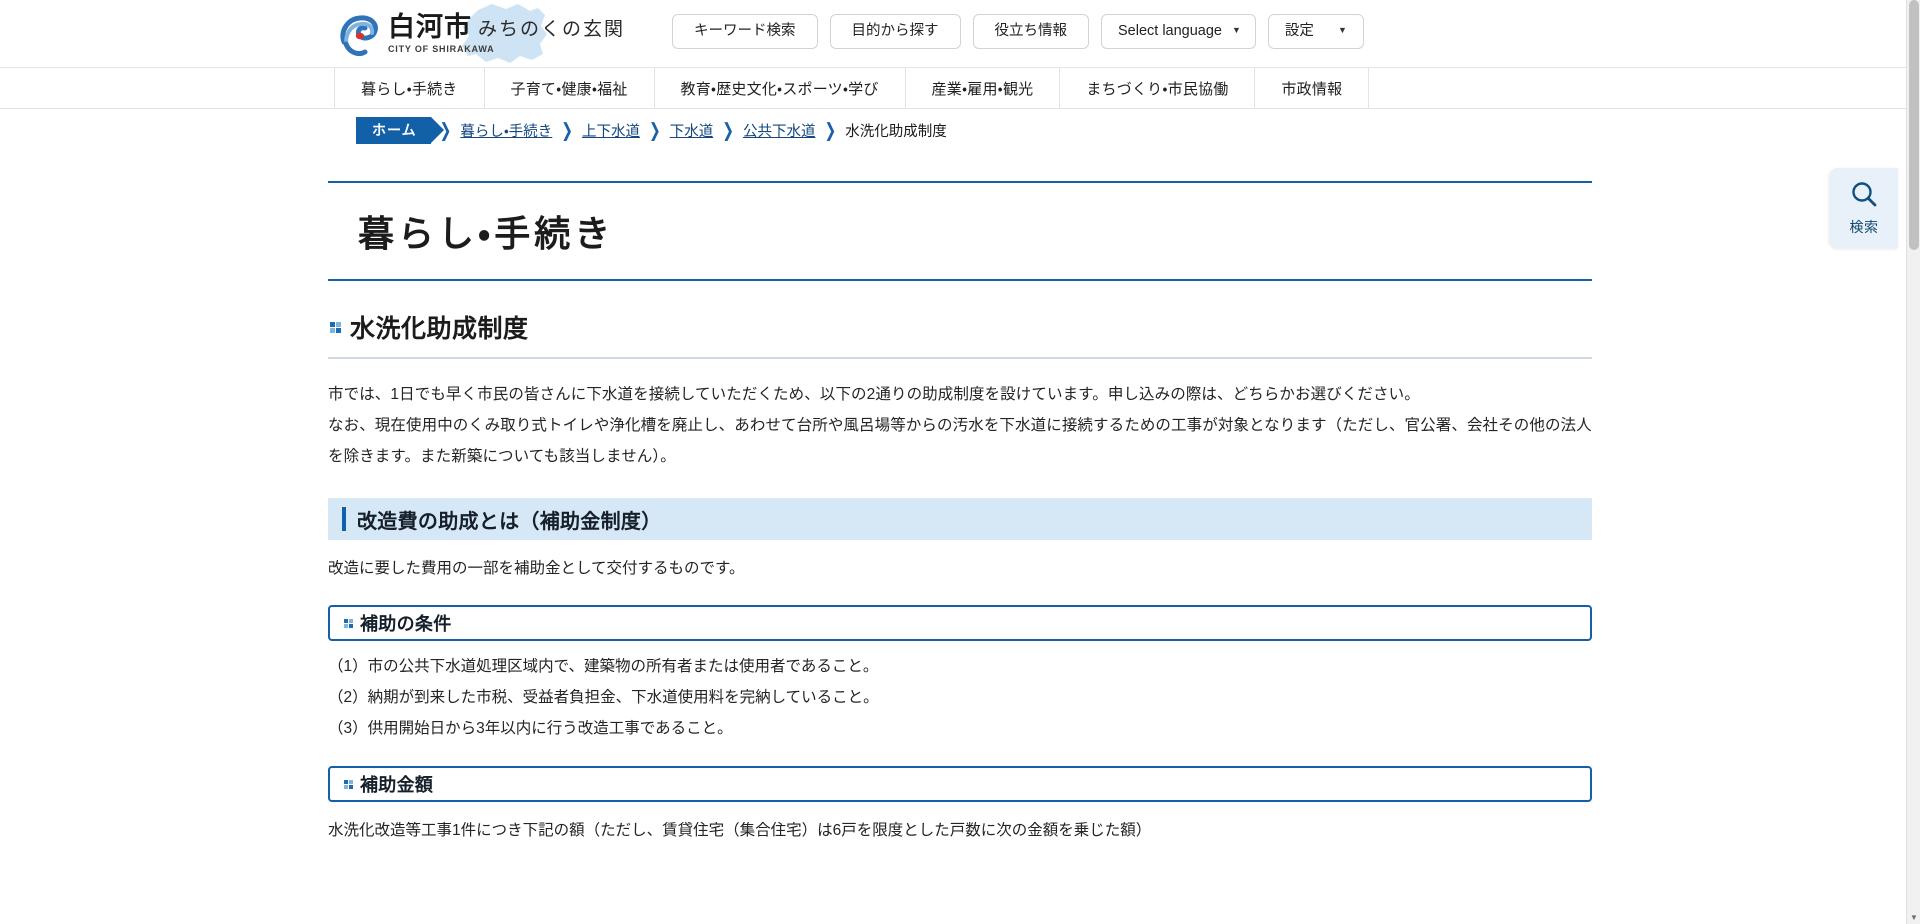  Describe the element at coordinates (439, 328) in the screenshot. I see `section-title: 水洗化助成制度` at that location.